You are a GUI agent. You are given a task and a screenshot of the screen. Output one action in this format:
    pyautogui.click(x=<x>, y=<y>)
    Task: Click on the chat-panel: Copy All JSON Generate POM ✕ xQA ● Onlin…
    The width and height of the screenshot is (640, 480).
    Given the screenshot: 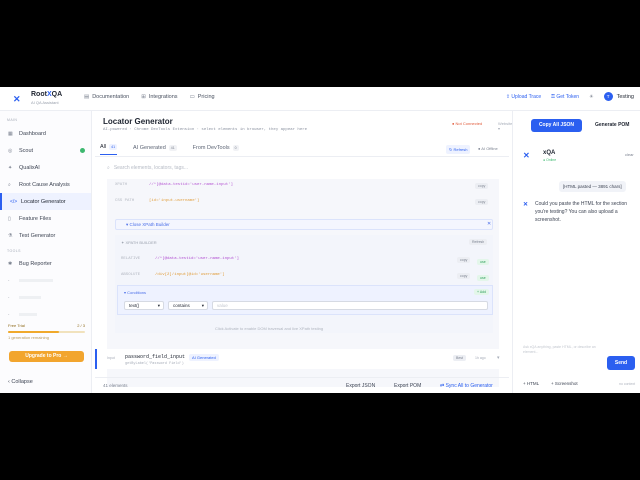 What is the action you would take?
    pyautogui.click(x=576, y=252)
    